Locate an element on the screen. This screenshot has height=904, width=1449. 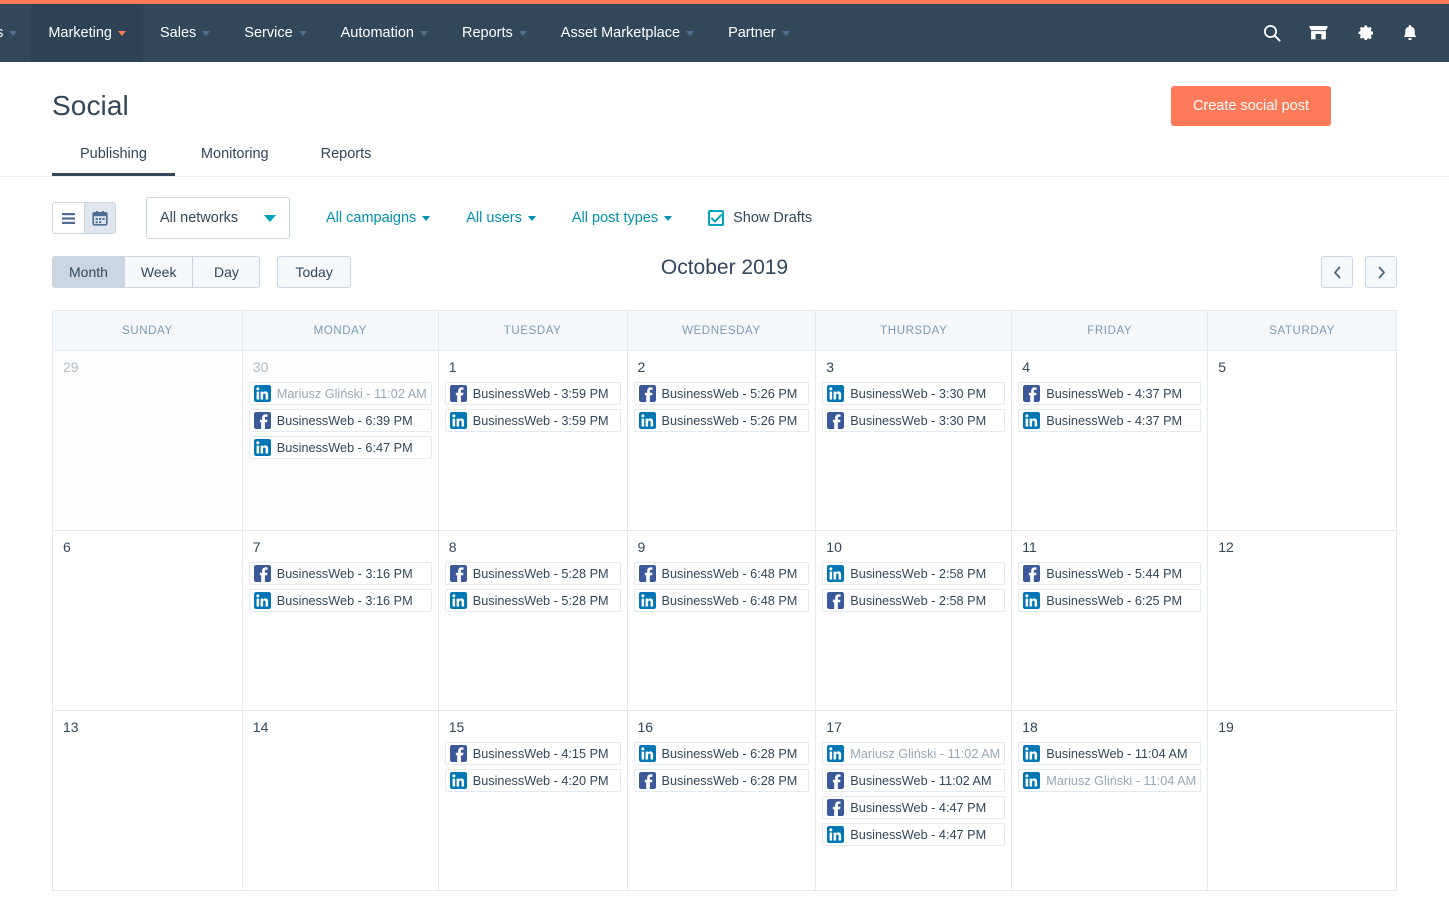
calendar-day-cell: 29 is located at coordinates (147, 441).